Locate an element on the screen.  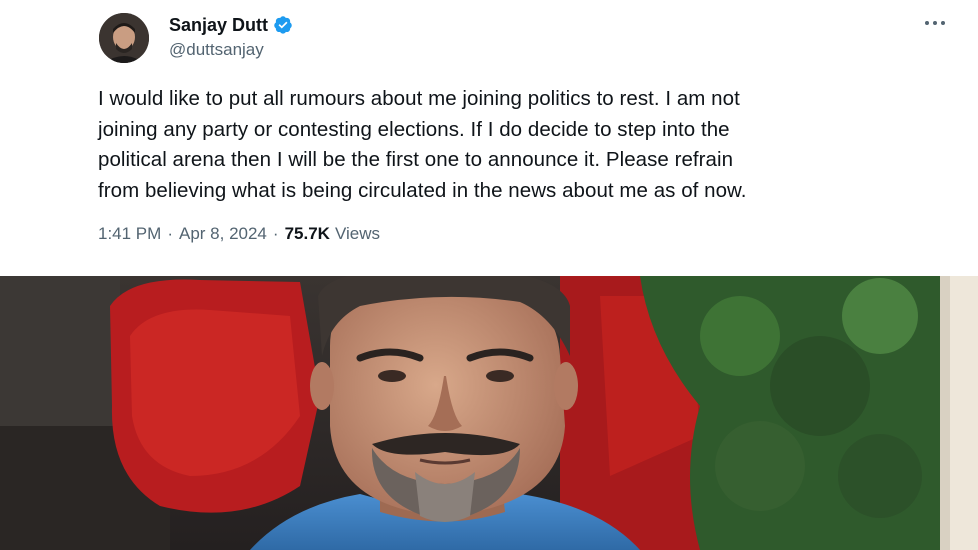
tweet-meta: 1:41 PM · Apr 8, 2024 · 75.7K Views is located at coordinates (239, 234).